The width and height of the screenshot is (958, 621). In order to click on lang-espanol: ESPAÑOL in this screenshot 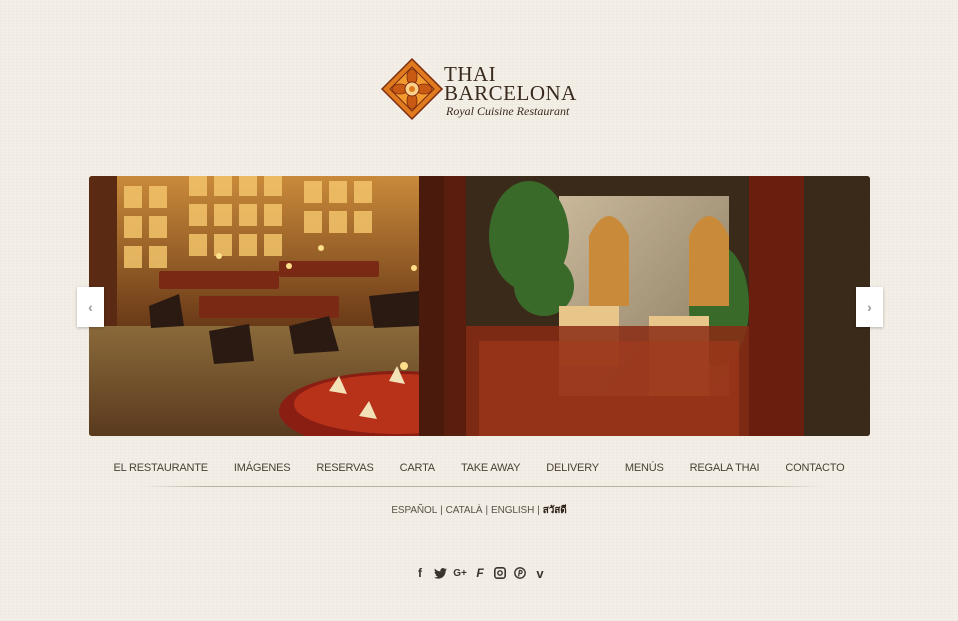, I will do `click(414, 510)`.